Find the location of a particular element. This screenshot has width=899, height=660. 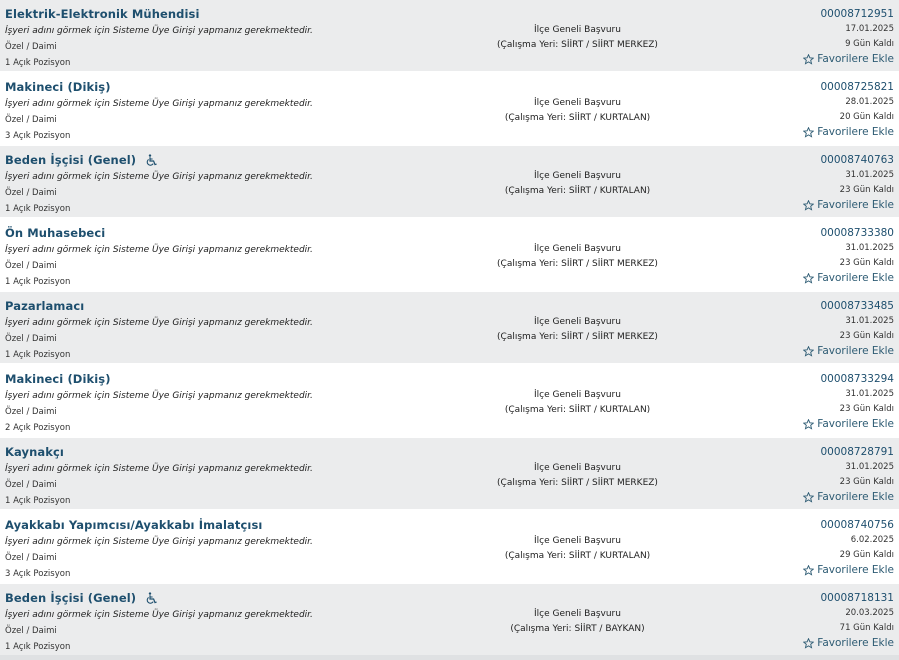

job-title-link: Elektrik-Elektronik Mühendisi is located at coordinates (102, 14).